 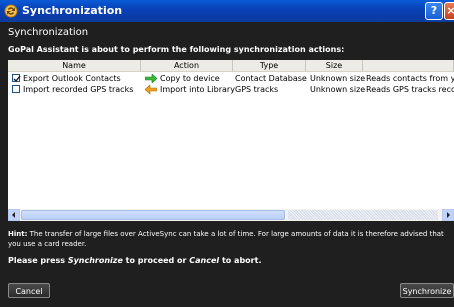 I want to click on row-name: Import recorded GPS tracks, so click(x=78, y=89).